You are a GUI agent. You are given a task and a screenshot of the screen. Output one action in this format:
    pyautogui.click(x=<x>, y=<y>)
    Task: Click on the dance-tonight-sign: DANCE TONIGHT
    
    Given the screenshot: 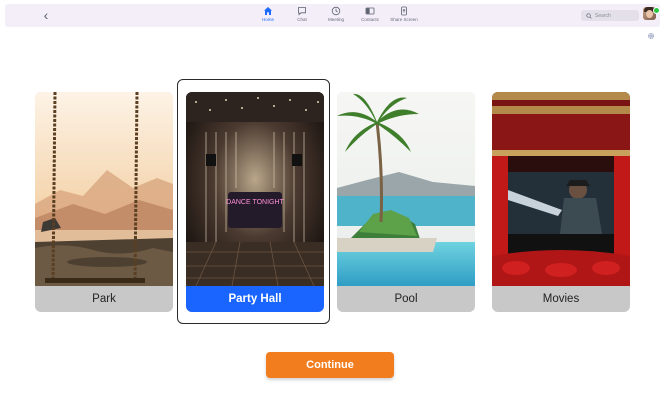 What is the action you would take?
    pyautogui.click(x=255, y=202)
    